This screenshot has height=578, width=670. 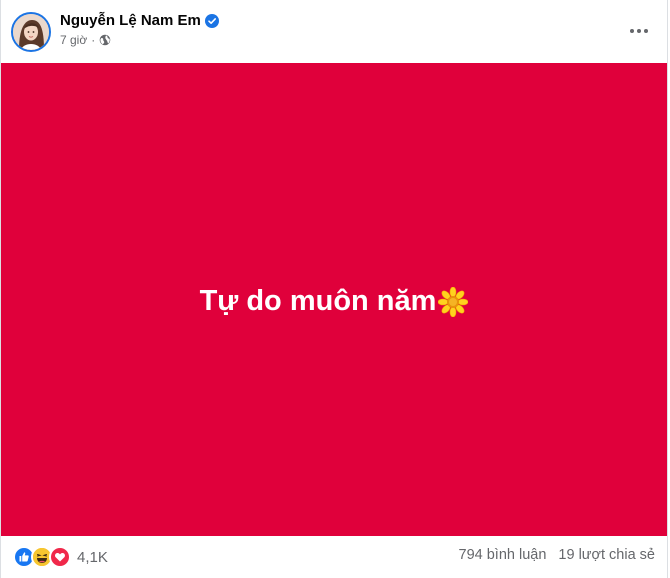 What do you see at coordinates (503, 555) in the screenshot?
I see `comment-count: 794 bình luận` at bounding box center [503, 555].